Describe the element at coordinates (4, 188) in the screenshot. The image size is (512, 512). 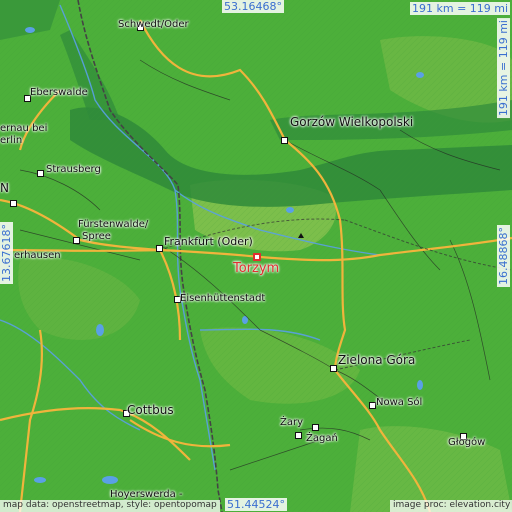
I see `place-label-edge: N` at that location.